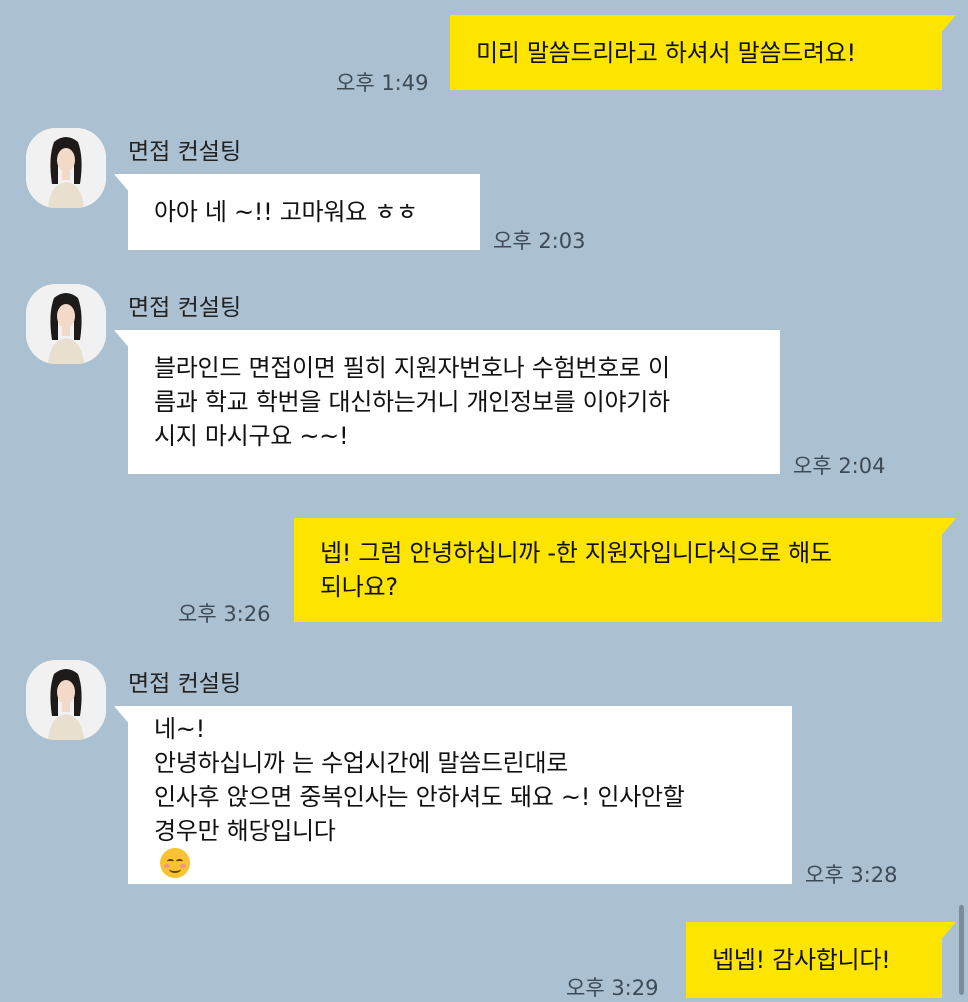  Describe the element at coordinates (576, 553) in the screenshot. I see `message-line: 넵! 그럼 안녕하십니까 -한 지원자입니다식으로 해도` at that location.